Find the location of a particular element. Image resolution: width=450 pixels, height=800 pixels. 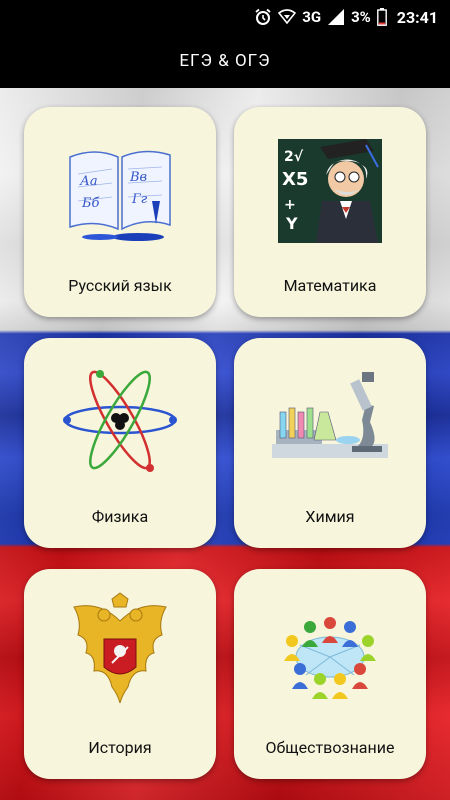

subject-card-russian: Аа Бб Вв Гг Русский язык is located at coordinates (120, 212).